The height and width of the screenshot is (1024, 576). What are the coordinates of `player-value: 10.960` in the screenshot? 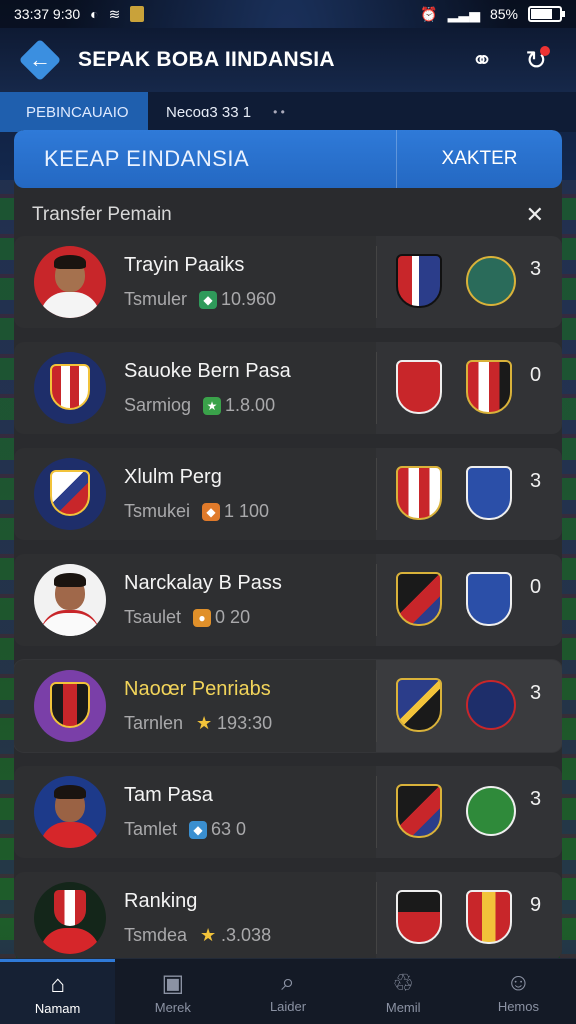 It's located at (249, 299).